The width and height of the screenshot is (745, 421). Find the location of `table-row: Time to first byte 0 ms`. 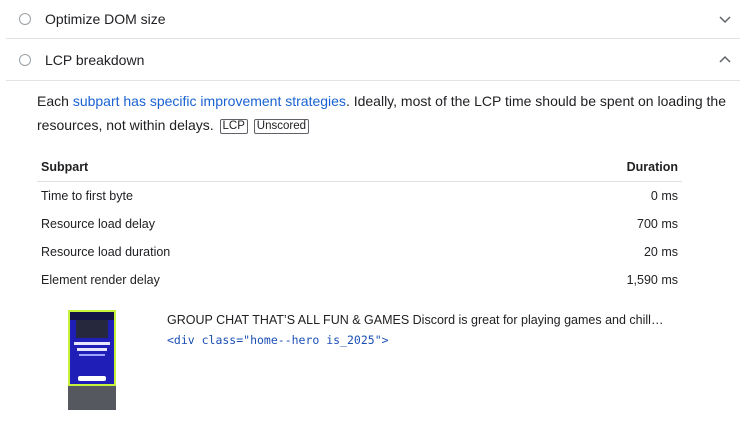

table-row: Time to first byte 0 ms is located at coordinates (359, 196).